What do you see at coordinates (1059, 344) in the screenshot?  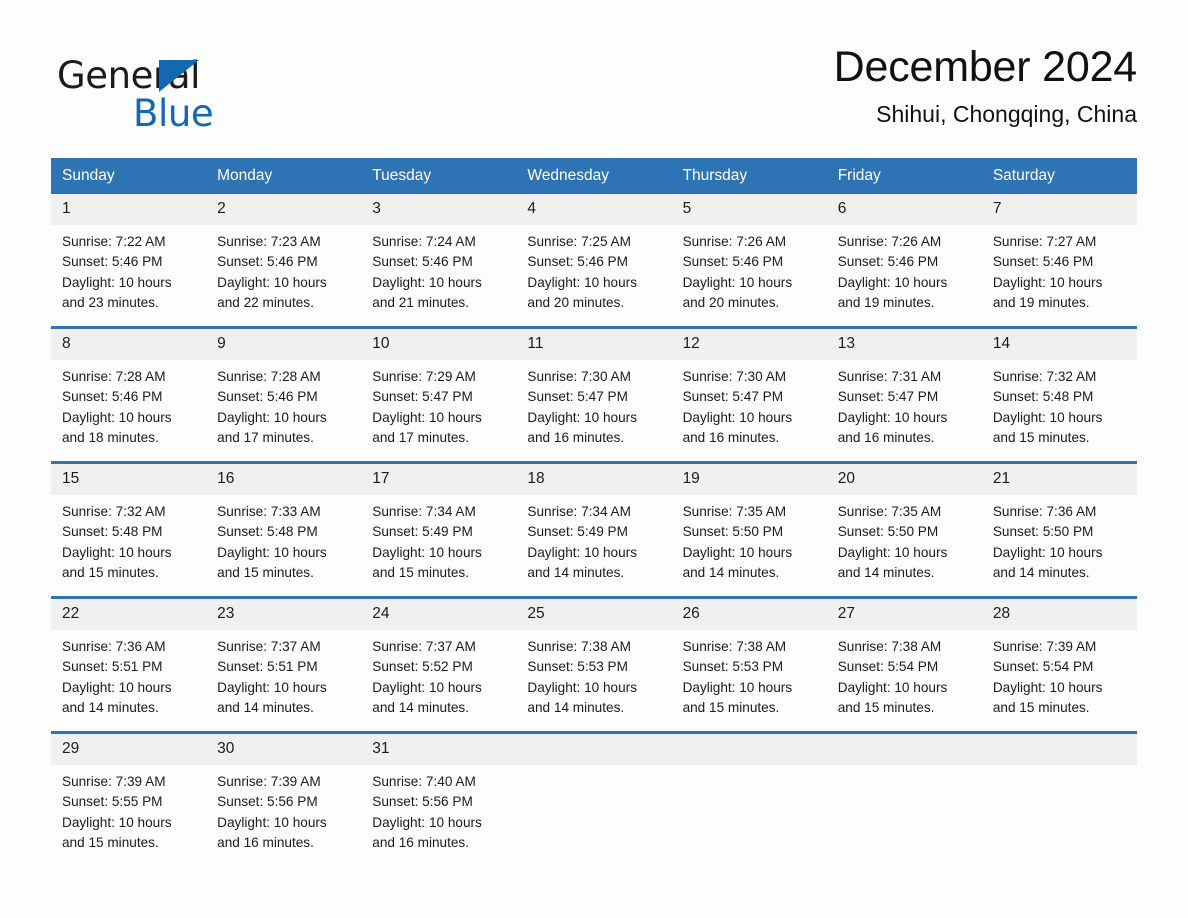 I see `day-number: 14` at bounding box center [1059, 344].